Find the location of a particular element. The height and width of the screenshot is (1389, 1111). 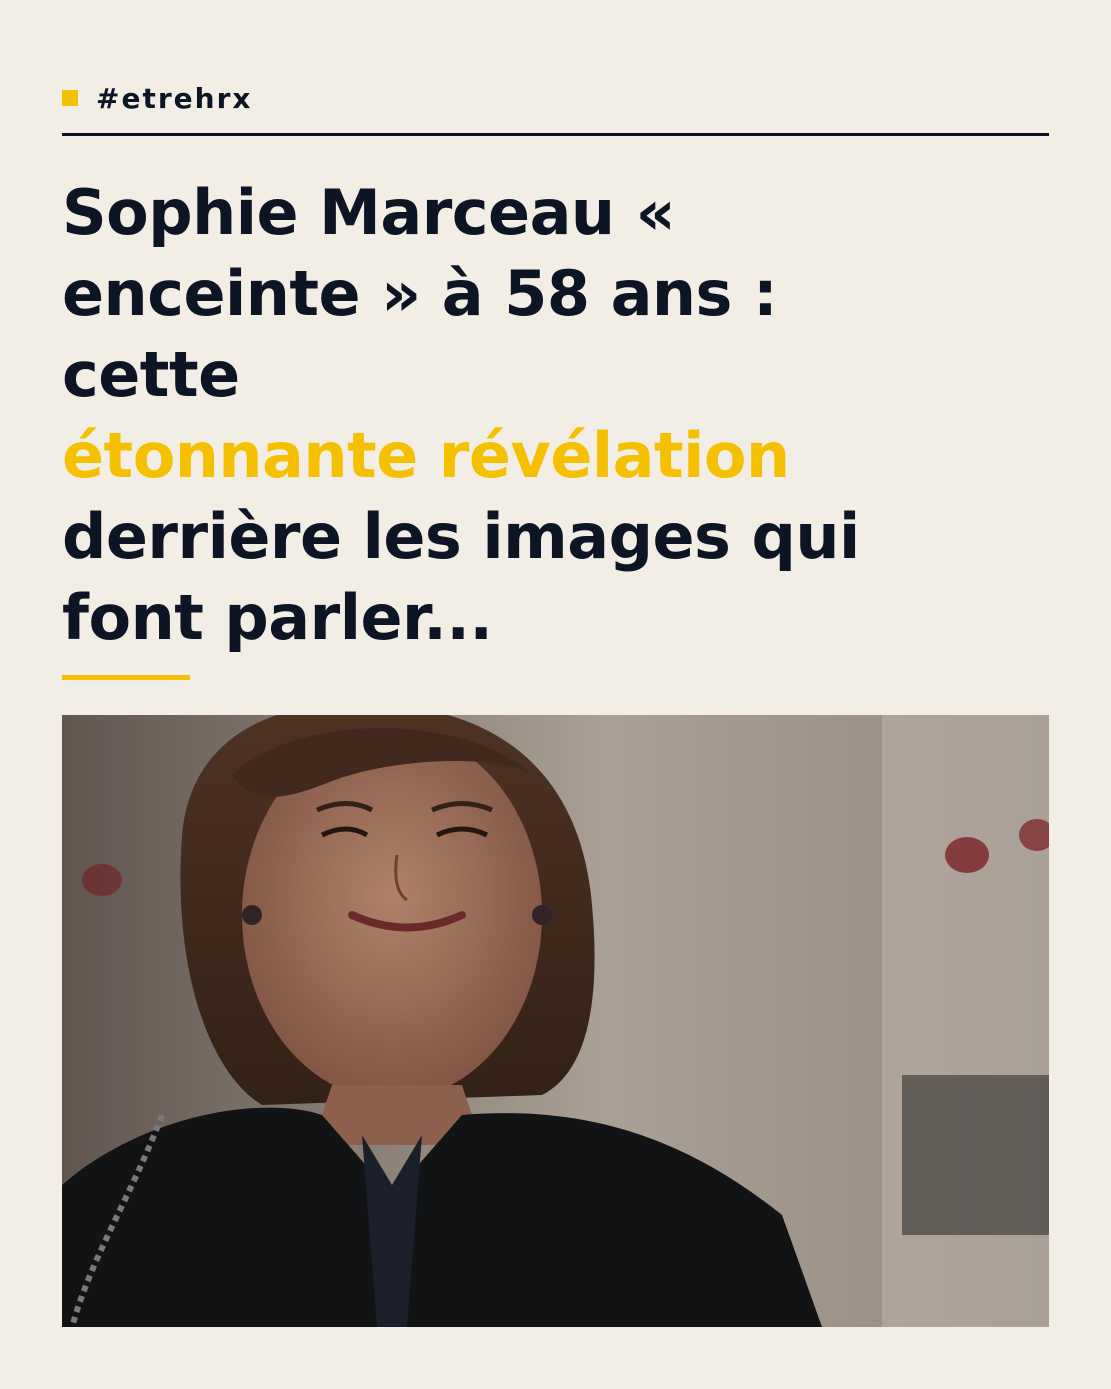

headline-line-5: derrière les images qui is located at coordinates (461, 536).